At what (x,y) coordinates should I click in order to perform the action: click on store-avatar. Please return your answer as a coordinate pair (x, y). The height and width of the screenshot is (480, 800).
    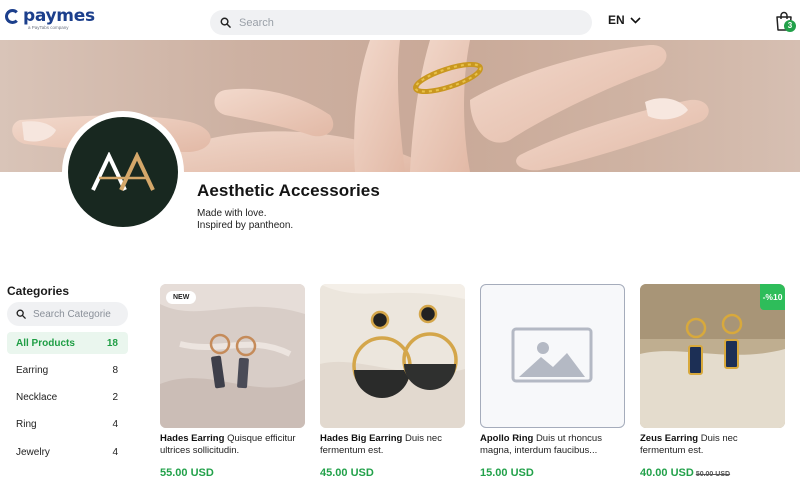
    Looking at the image, I should click on (123, 172).